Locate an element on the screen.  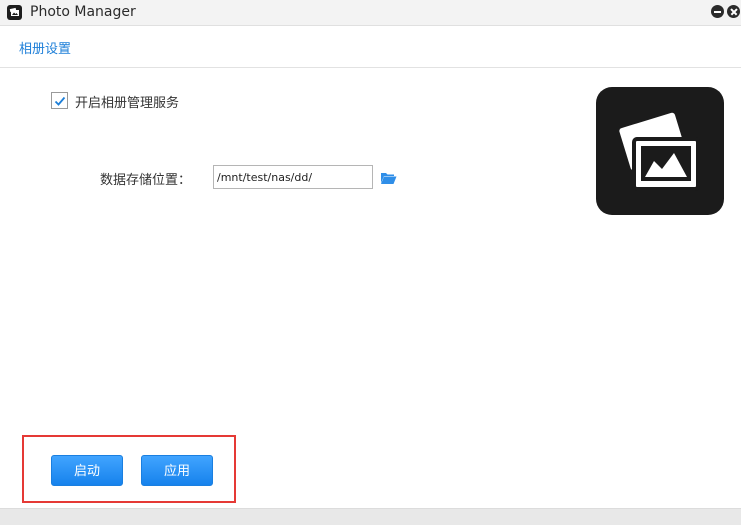
minimize-icon is located at coordinates (717, 11).